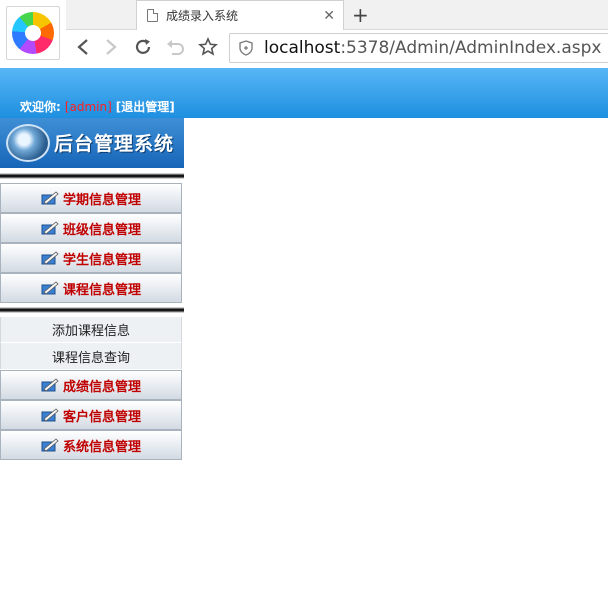 Image resolution: width=608 pixels, height=591 pixels. Describe the element at coordinates (28, 143) in the screenshot. I see `admin-emblem-icon` at that location.